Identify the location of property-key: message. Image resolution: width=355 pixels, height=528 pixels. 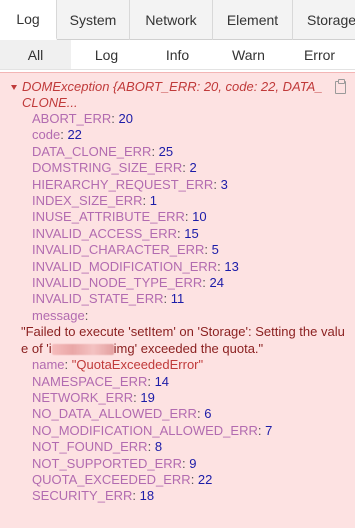
(58, 315).